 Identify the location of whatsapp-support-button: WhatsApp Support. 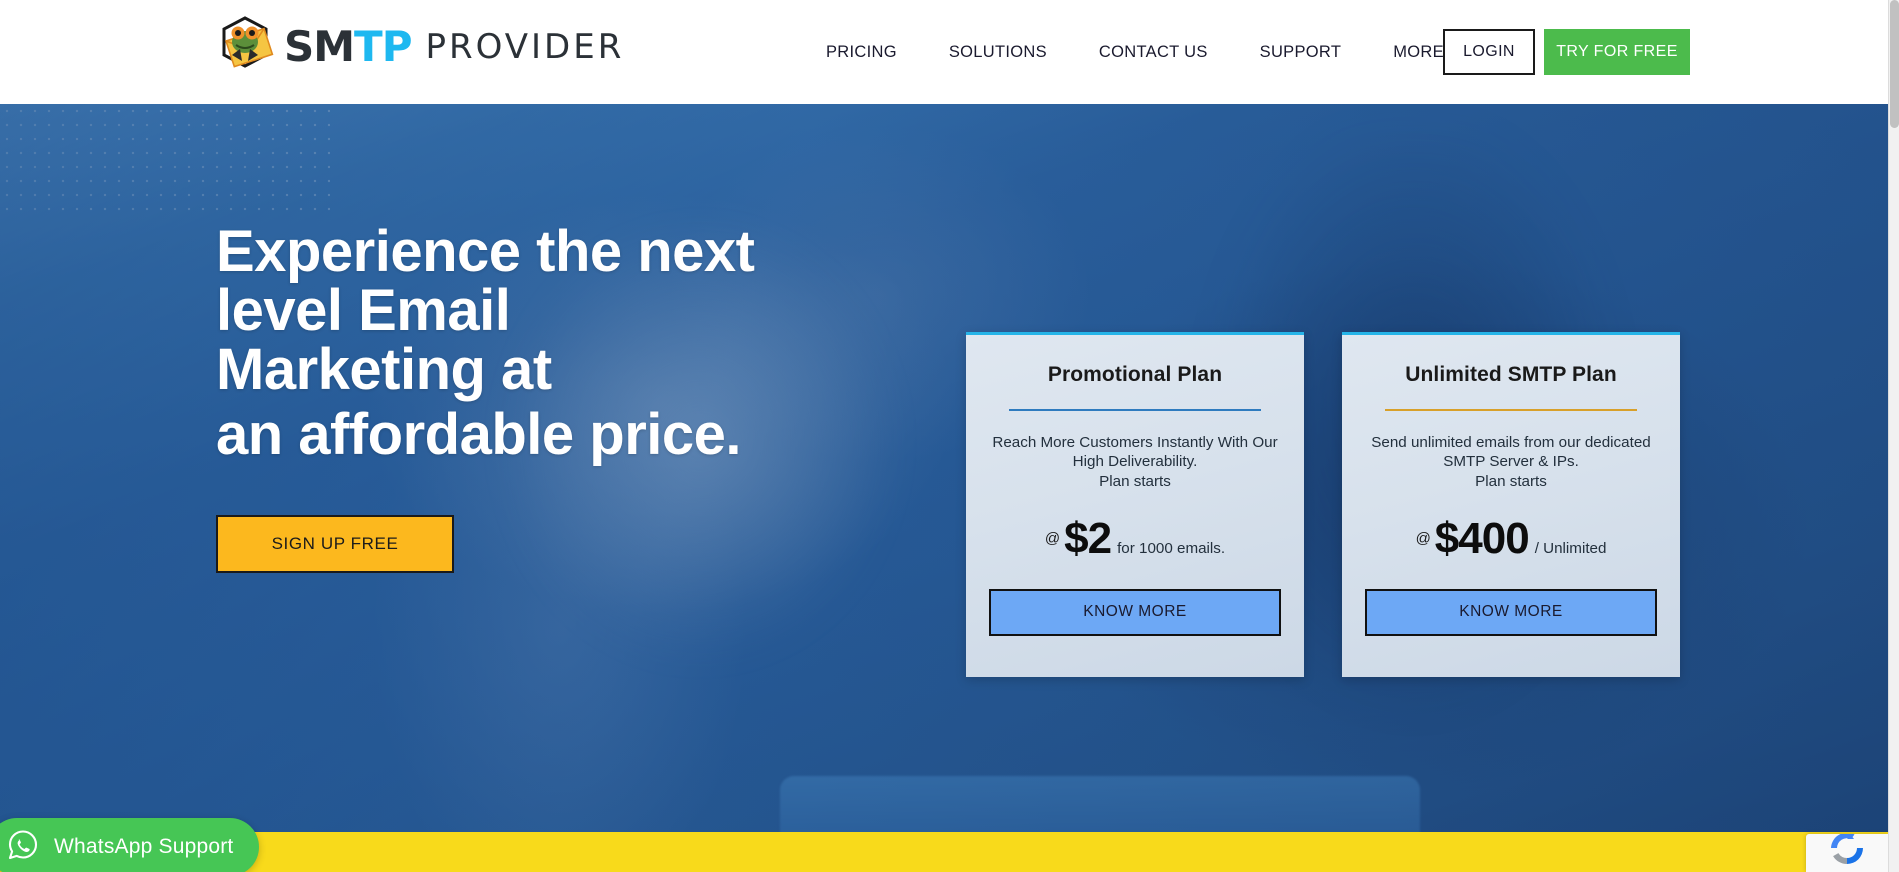
(130, 845).